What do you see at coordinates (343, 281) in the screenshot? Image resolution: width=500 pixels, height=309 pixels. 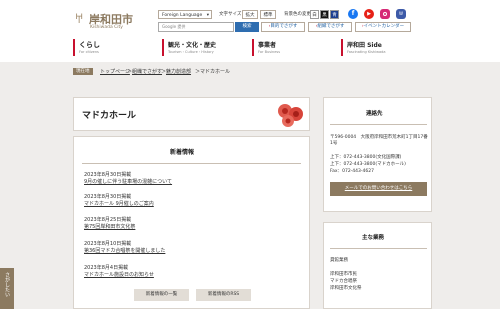 I see `duty-item: マドカ合唱祭` at bounding box center [343, 281].